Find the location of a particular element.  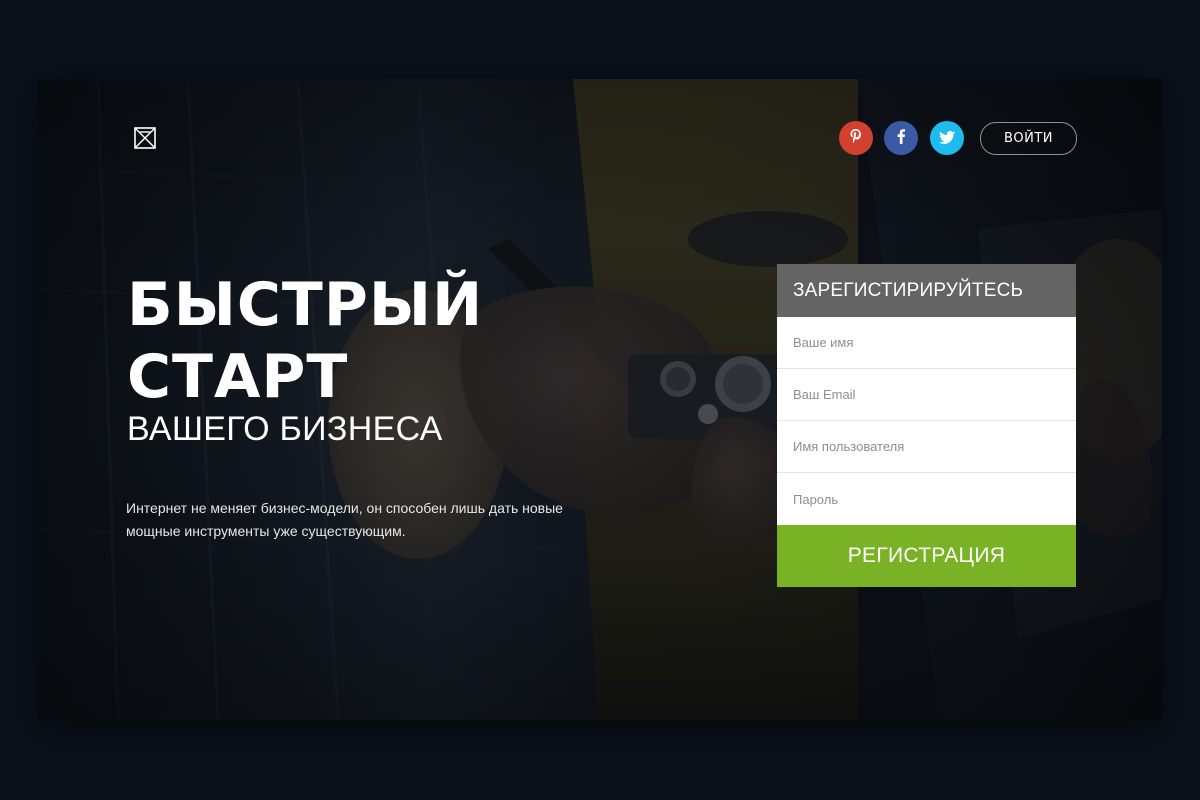

signup-form: ЗАРЕГИСТИРИРУЙТЕСЬ РЕГИСТРАЦИЯ is located at coordinates (926, 425).